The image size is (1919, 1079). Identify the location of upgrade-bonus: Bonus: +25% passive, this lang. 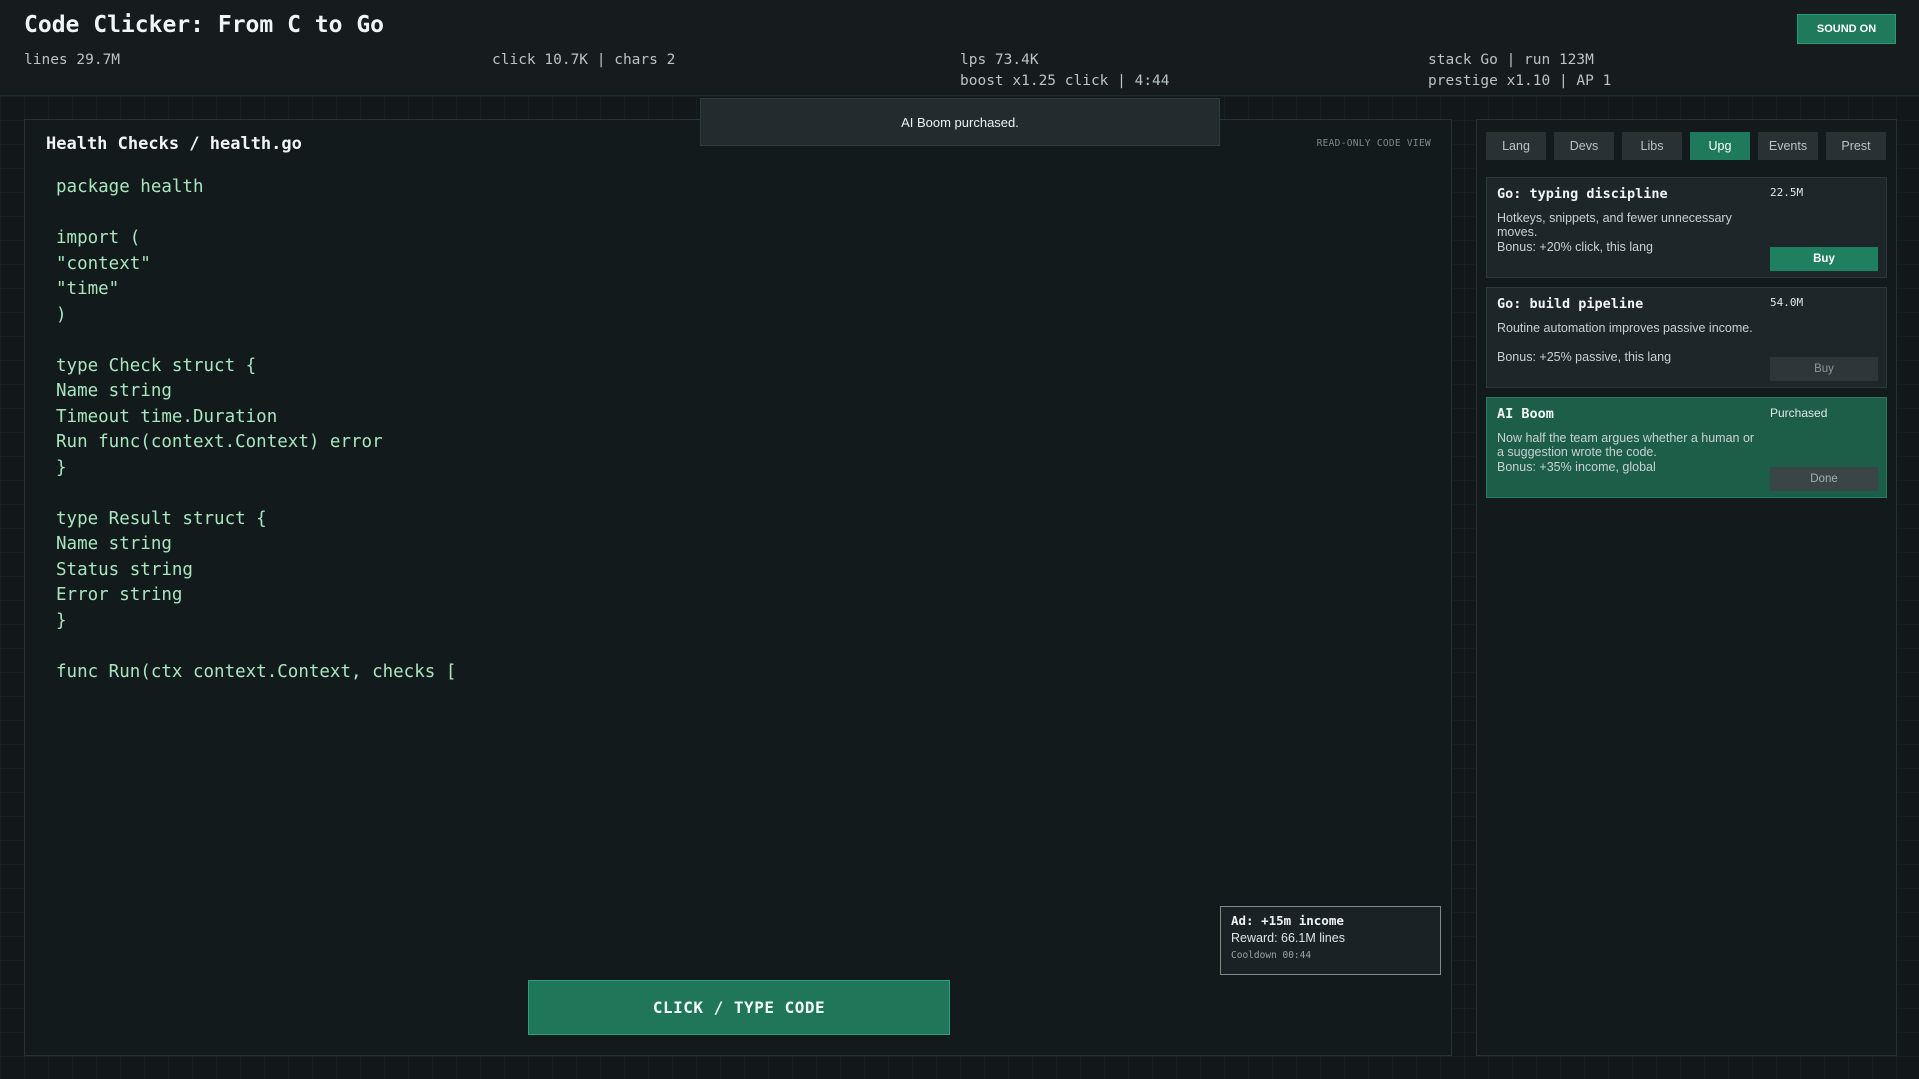
(1584, 357).